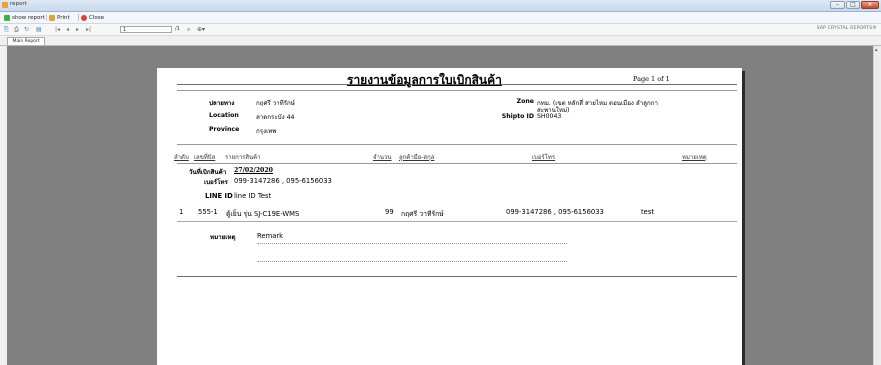  I want to click on close-label: Close, so click(96, 17).